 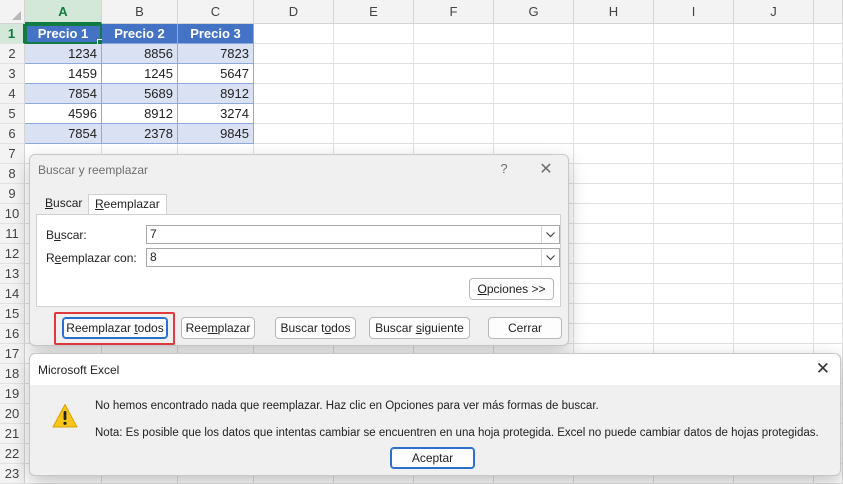 I want to click on column-header-b: B, so click(x=140, y=12).